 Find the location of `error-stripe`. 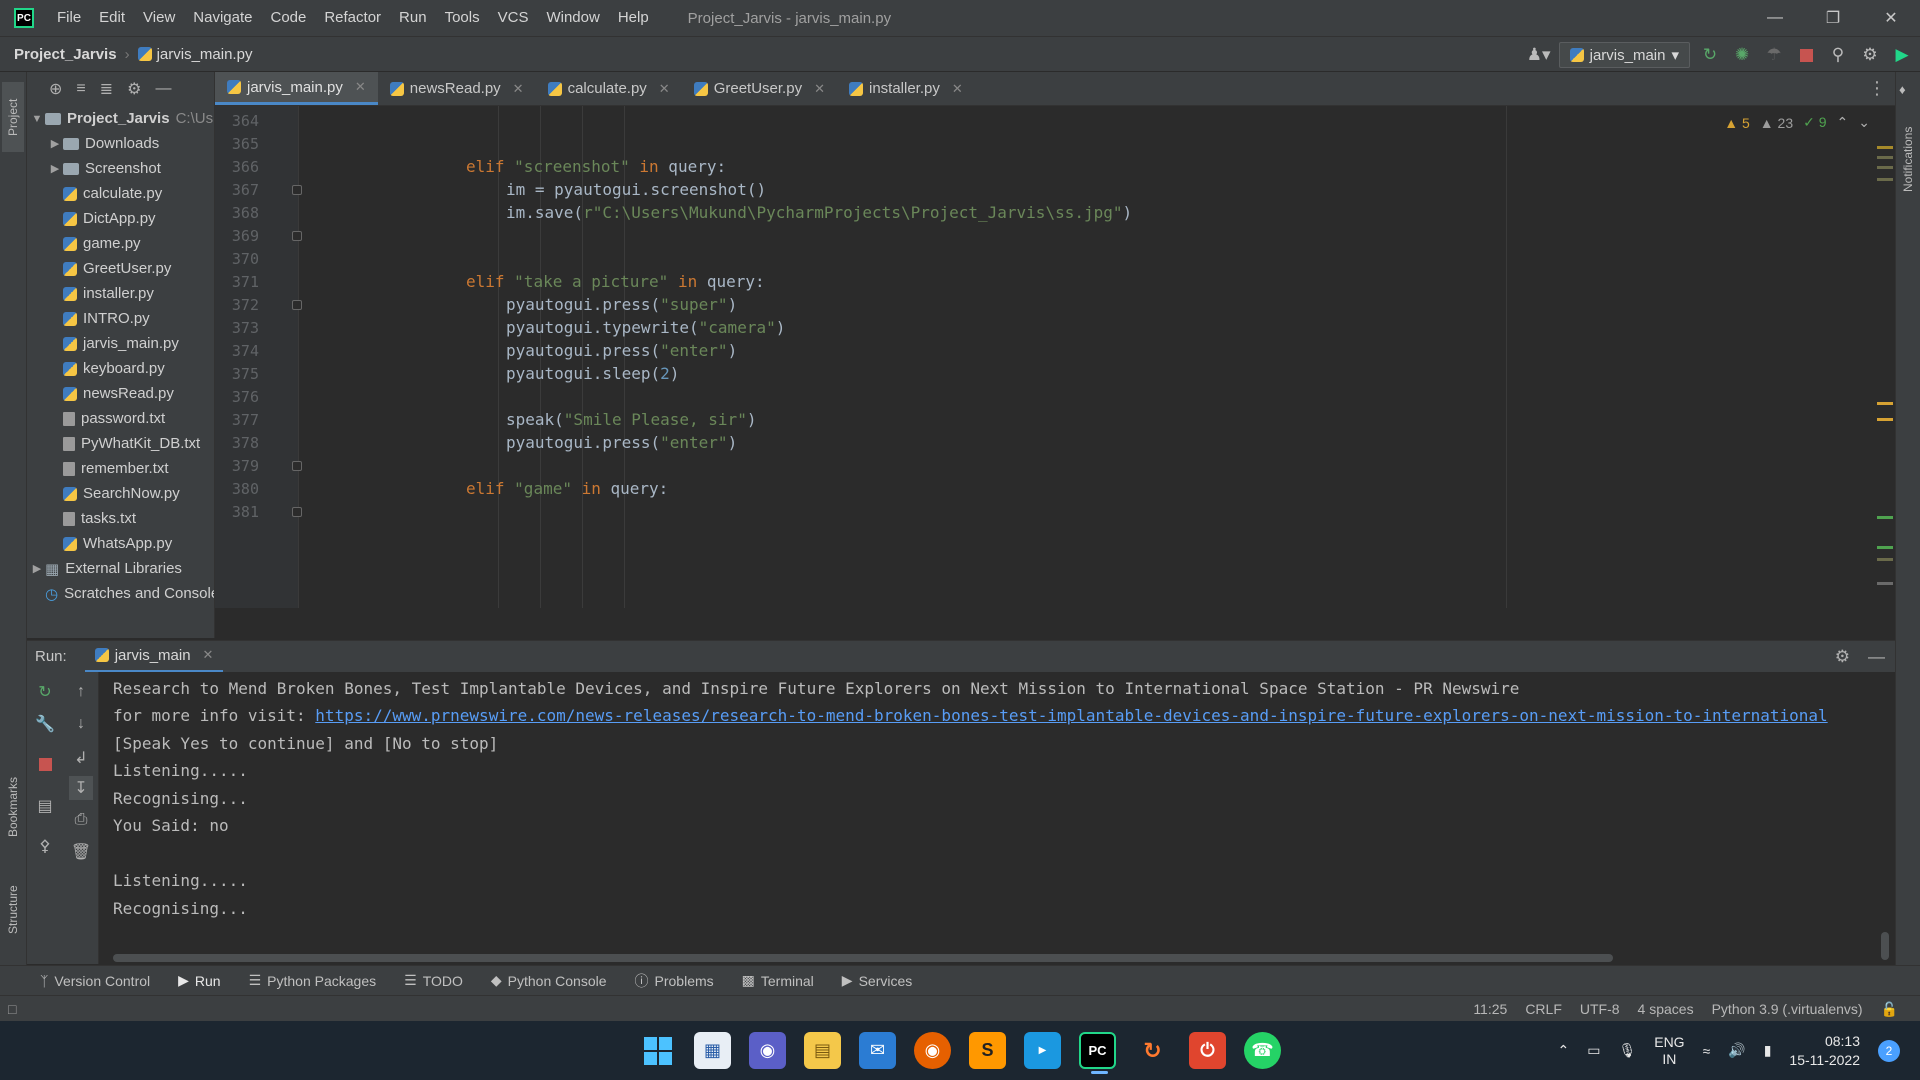

error-stripe is located at coordinates (1885, 357).